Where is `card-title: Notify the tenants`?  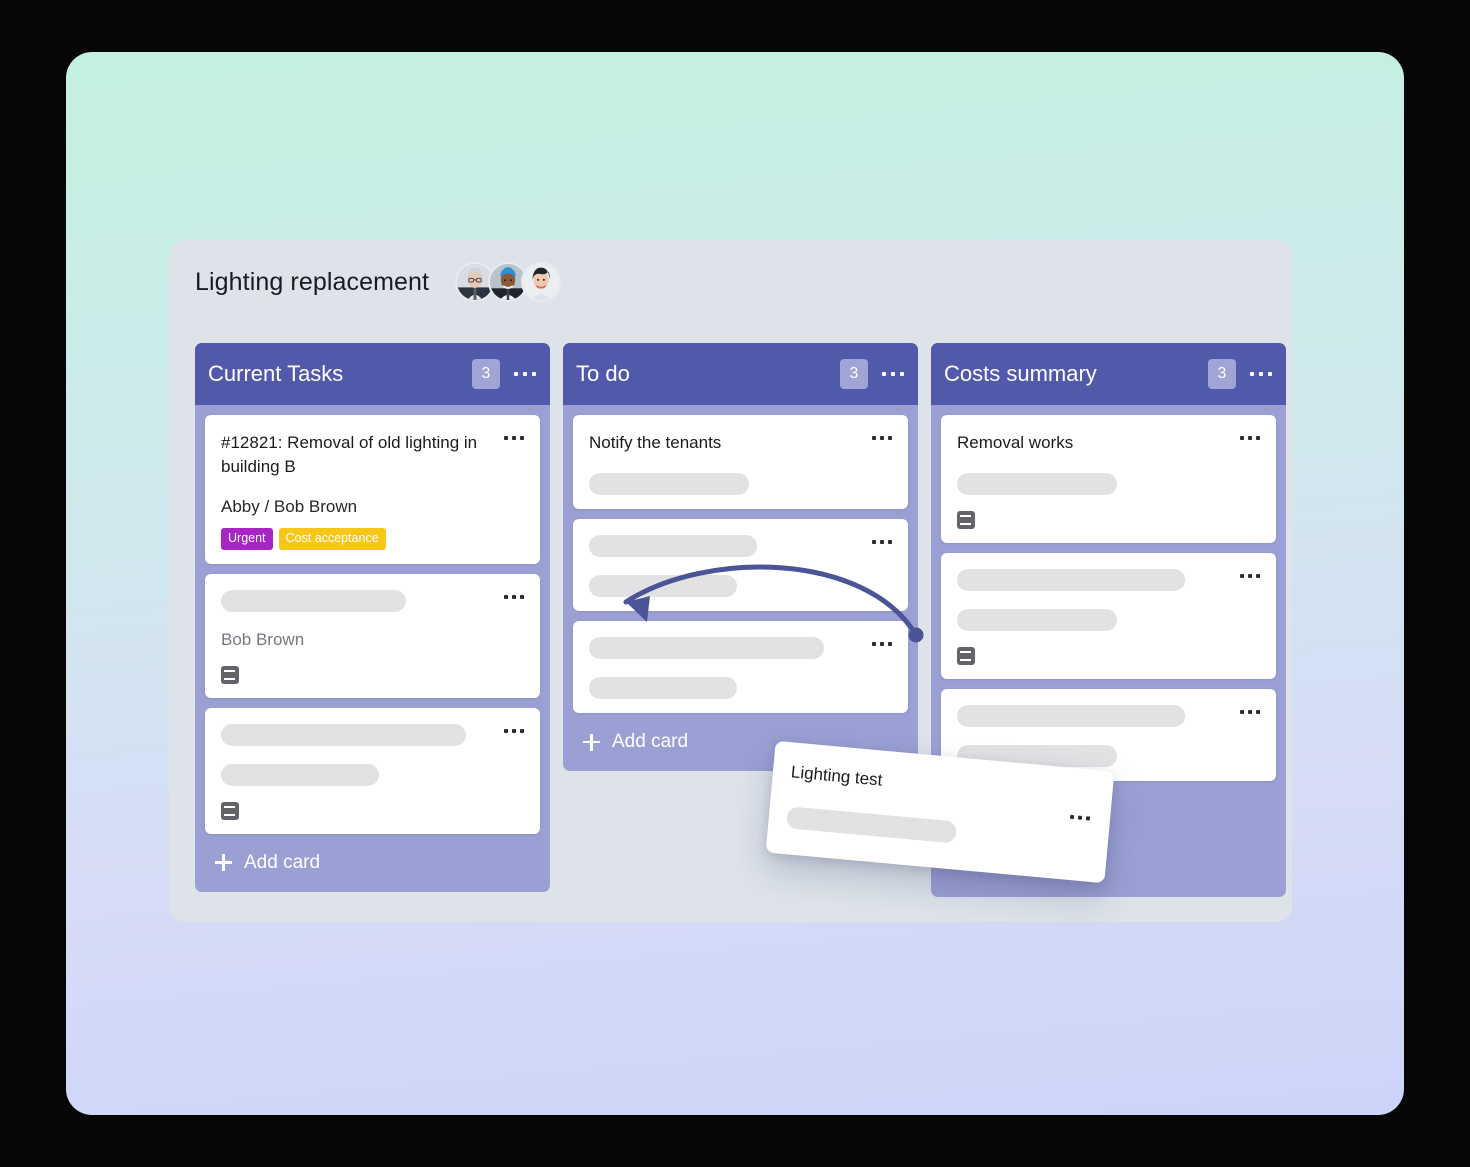 card-title: Notify the tenants is located at coordinates (655, 442).